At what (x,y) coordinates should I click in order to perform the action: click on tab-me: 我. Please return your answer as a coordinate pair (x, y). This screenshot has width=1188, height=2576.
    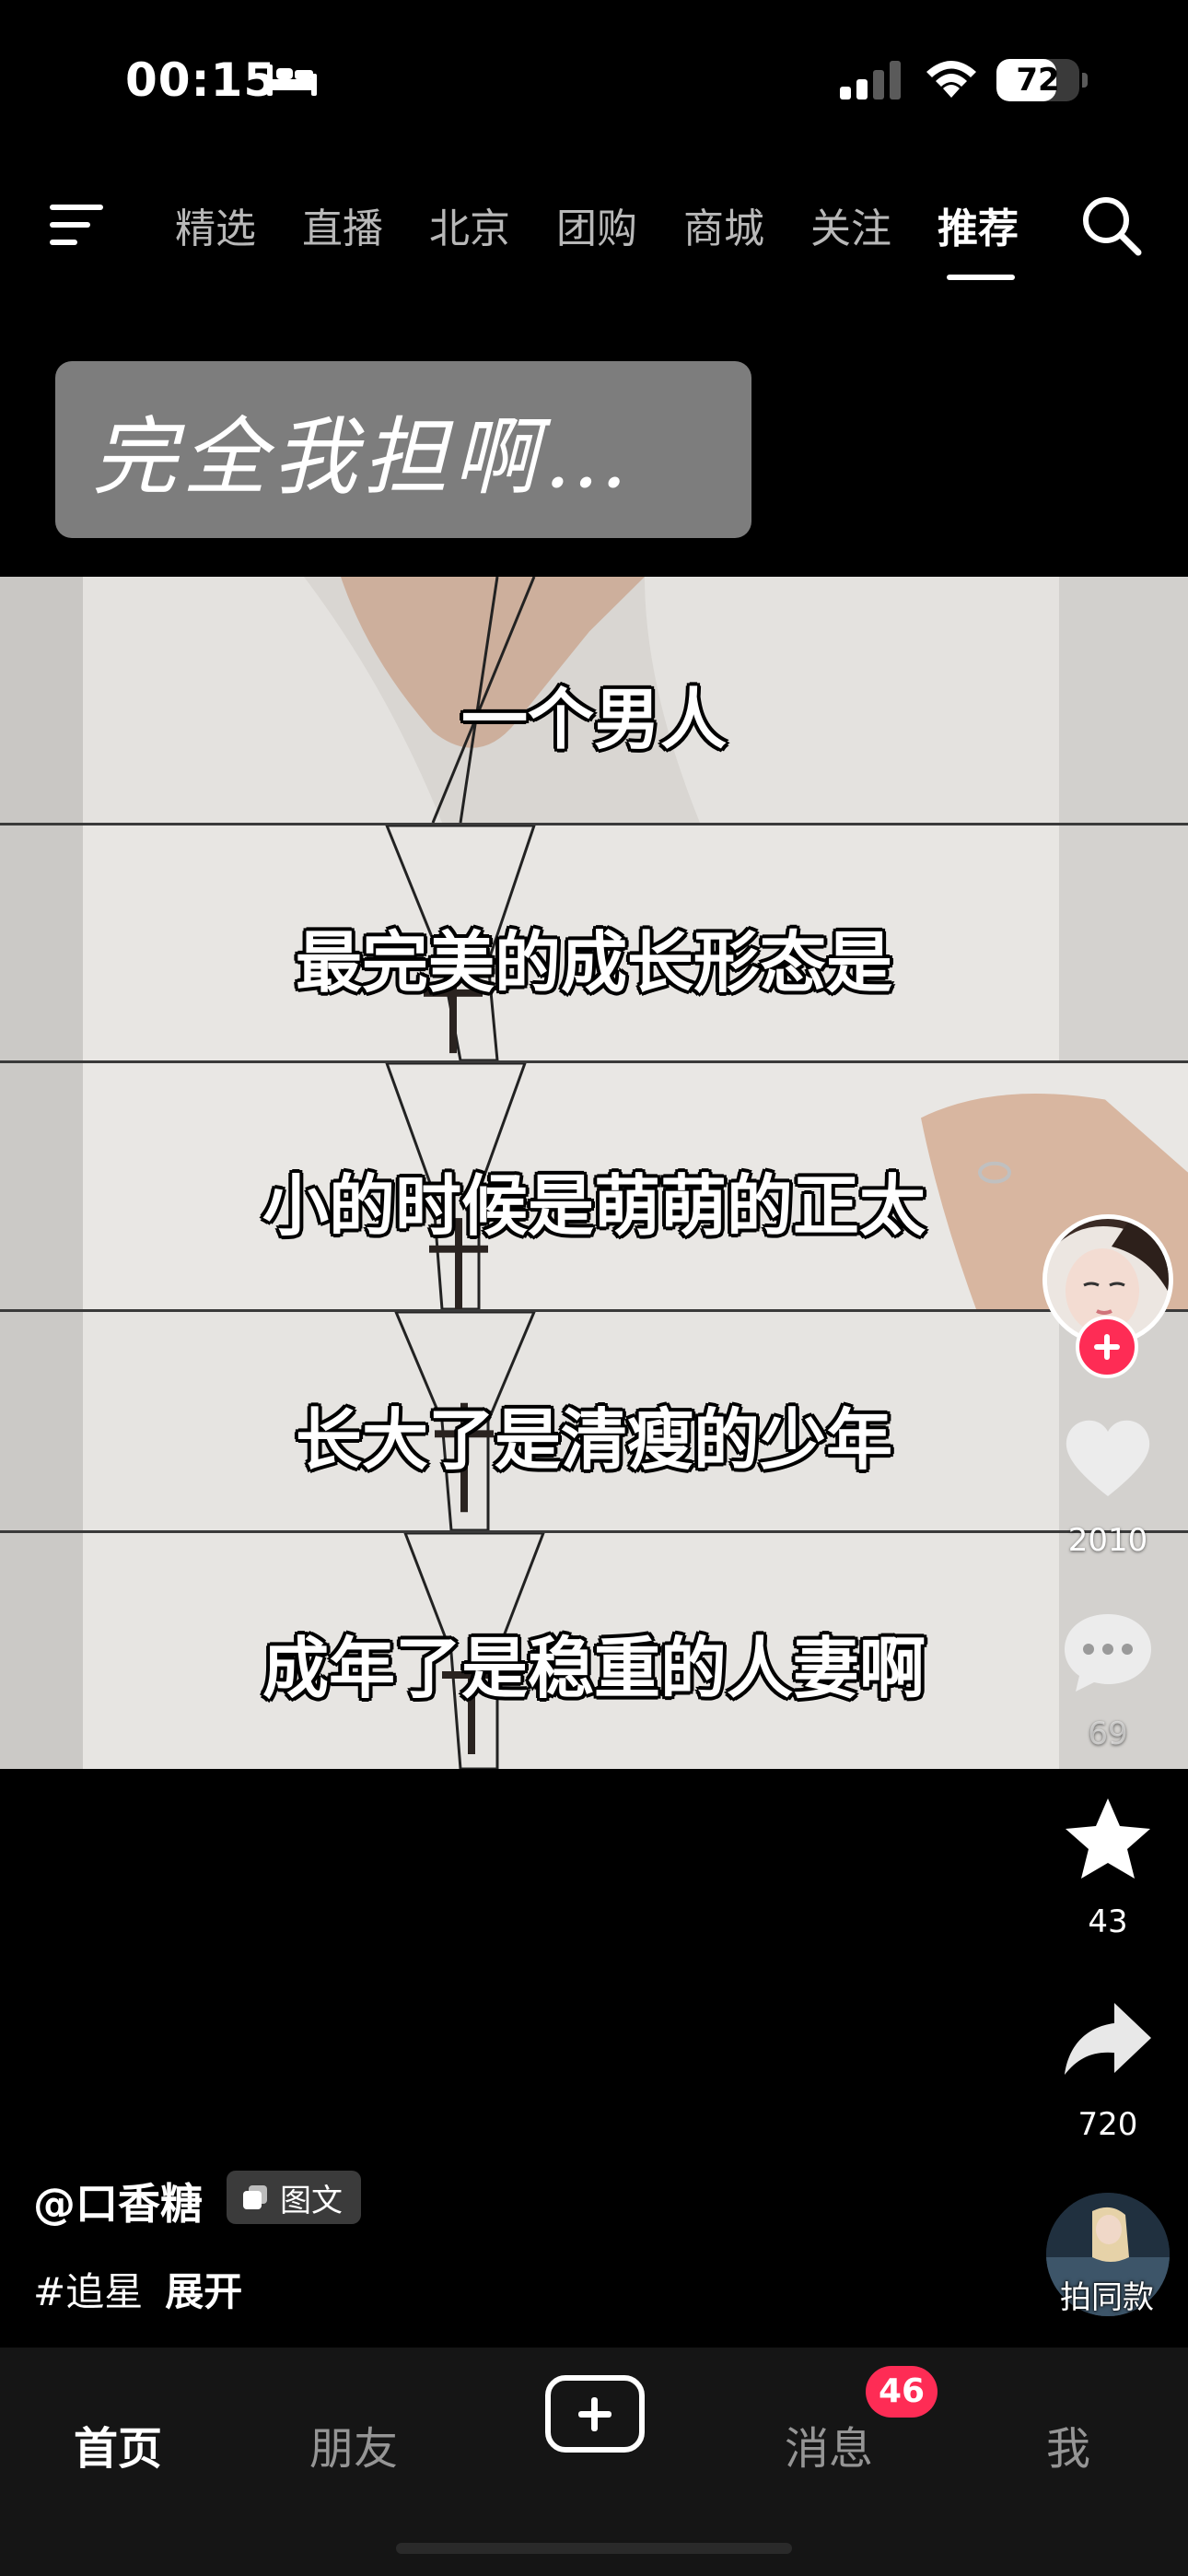
    Looking at the image, I should click on (1068, 2444).